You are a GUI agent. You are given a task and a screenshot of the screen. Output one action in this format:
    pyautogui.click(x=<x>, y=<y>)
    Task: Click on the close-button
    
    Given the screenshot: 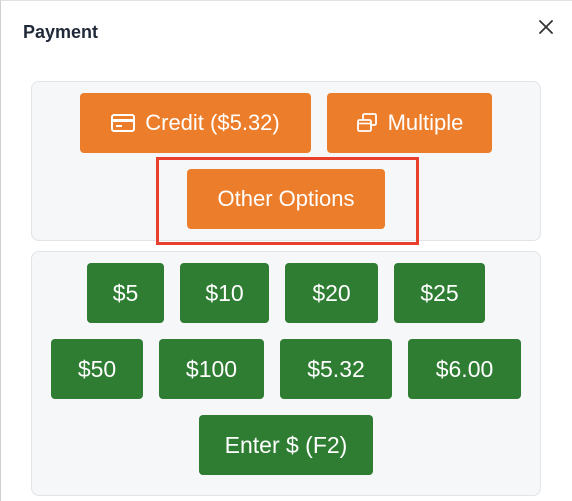 What is the action you would take?
    pyautogui.click(x=546, y=27)
    